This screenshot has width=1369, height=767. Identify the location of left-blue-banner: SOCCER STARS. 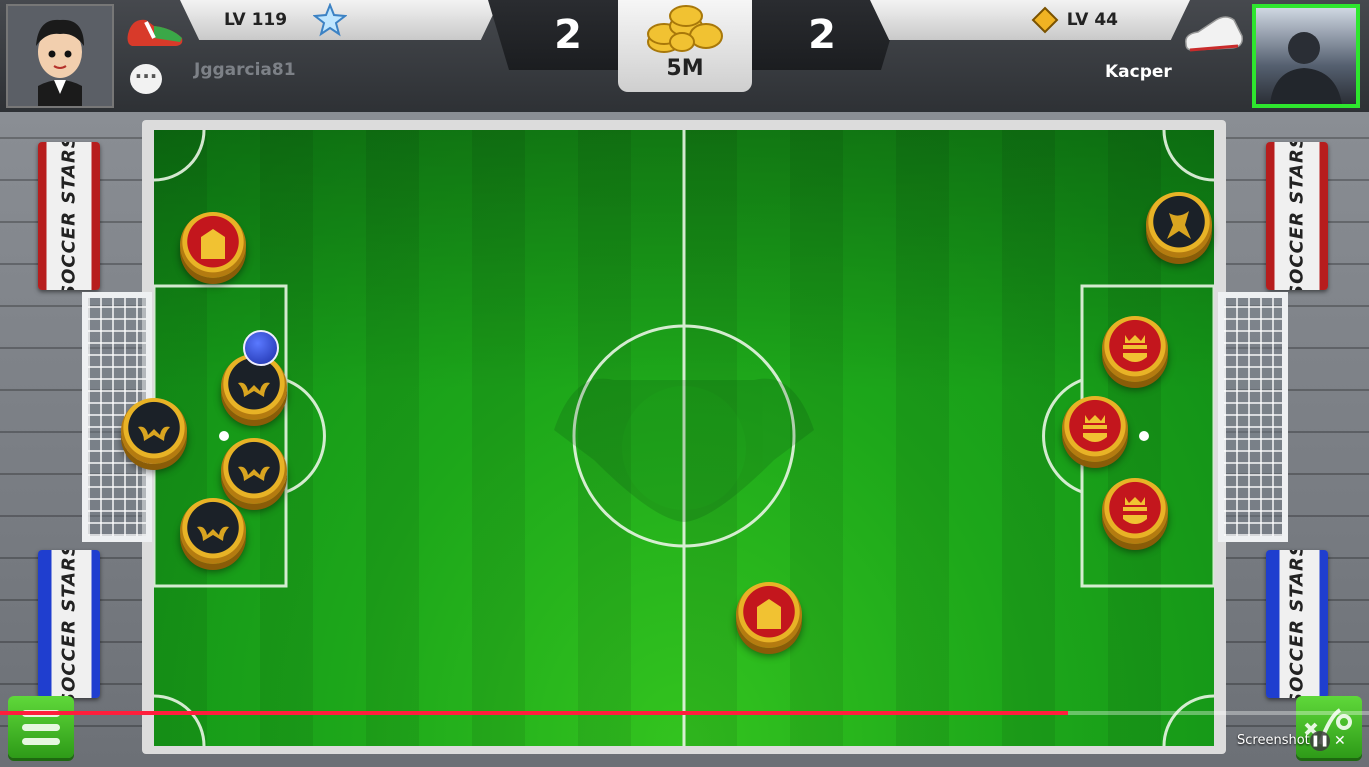
(69, 624).